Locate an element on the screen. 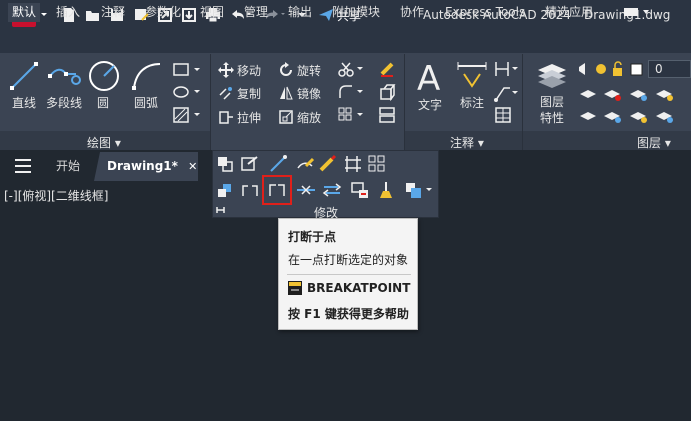 The height and width of the screenshot is (421, 691). stretch-icon is located at coordinates (226, 117).